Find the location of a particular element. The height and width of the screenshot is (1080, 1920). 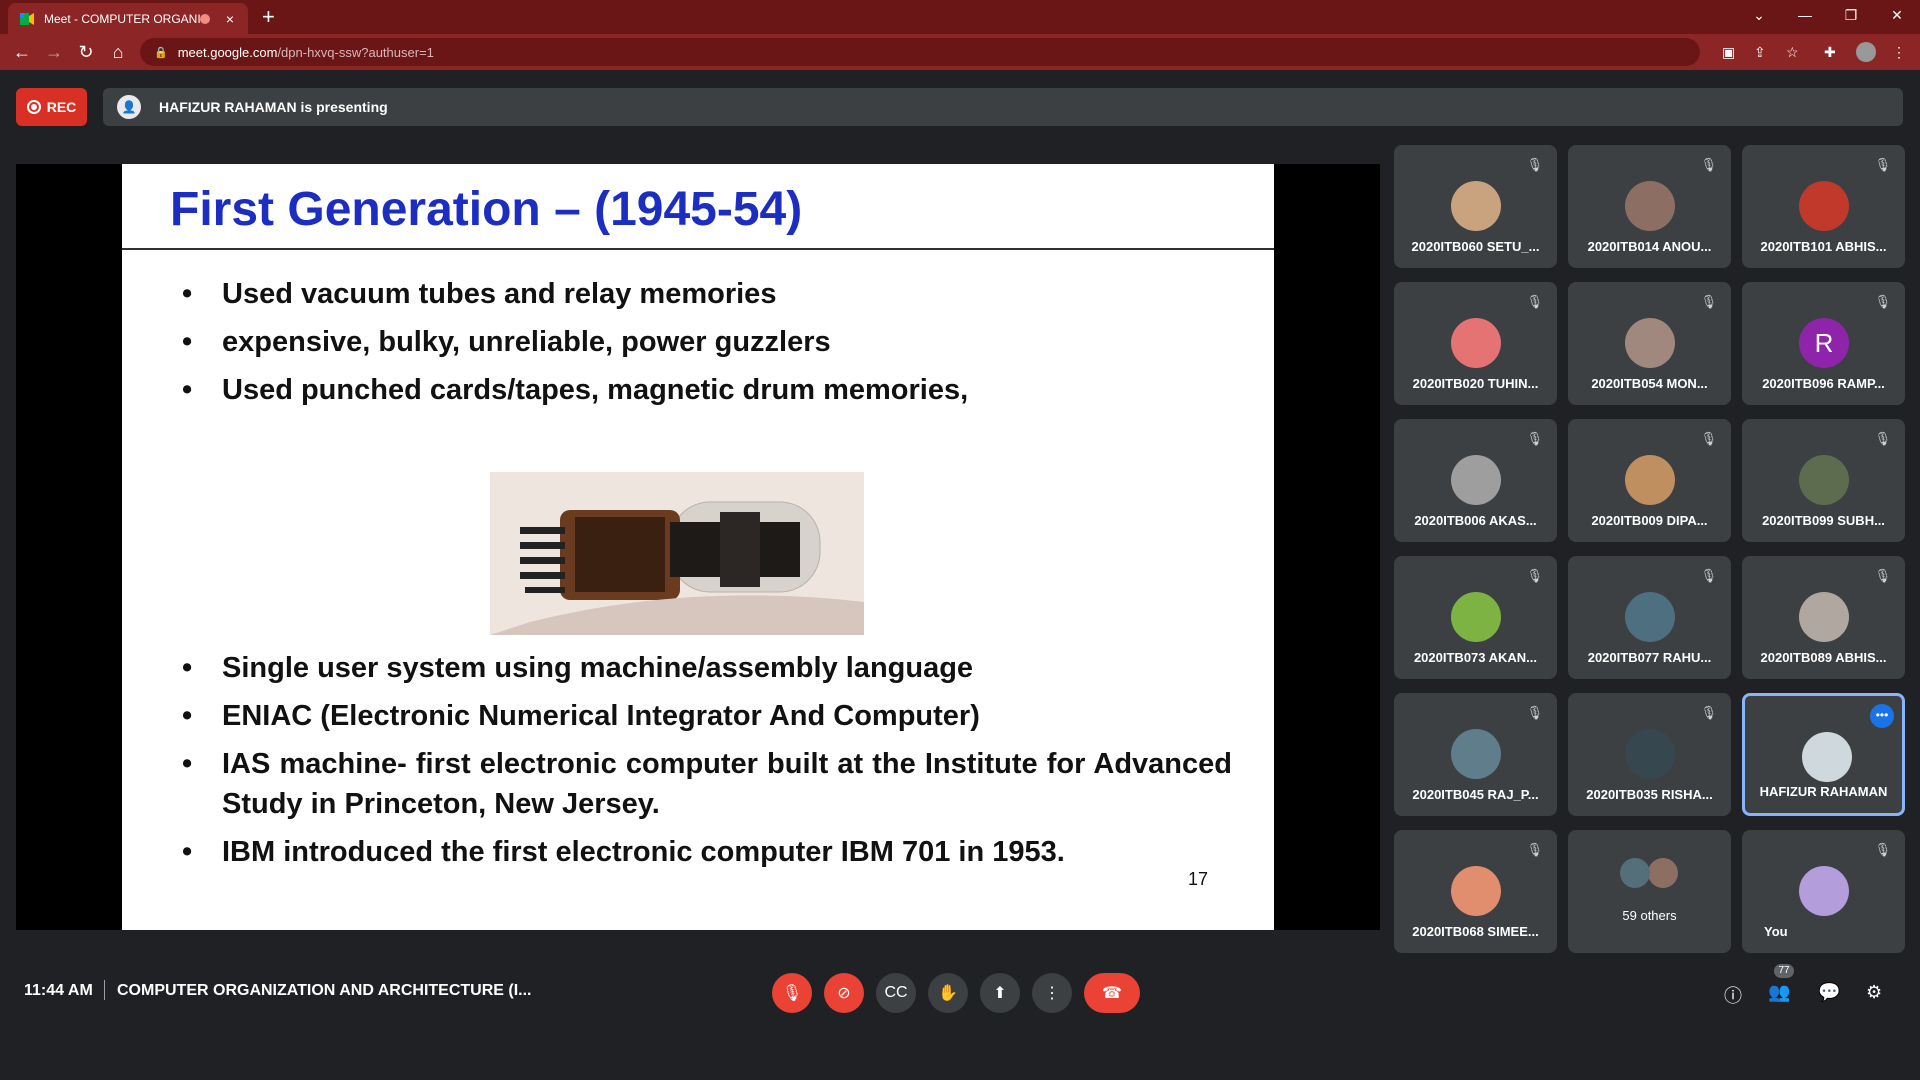

divider is located at coordinates (104, 990).